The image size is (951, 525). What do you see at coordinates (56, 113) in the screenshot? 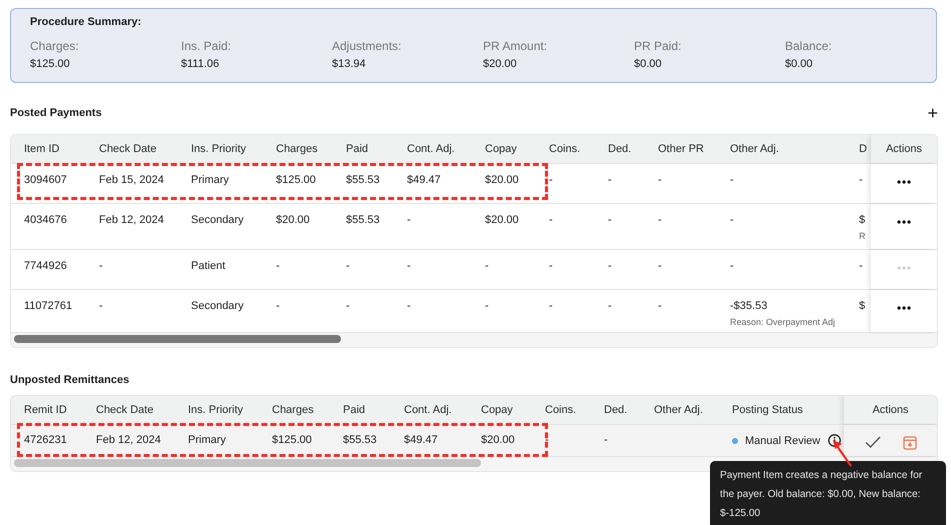
I see `section-title: Posted Payments` at bounding box center [56, 113].